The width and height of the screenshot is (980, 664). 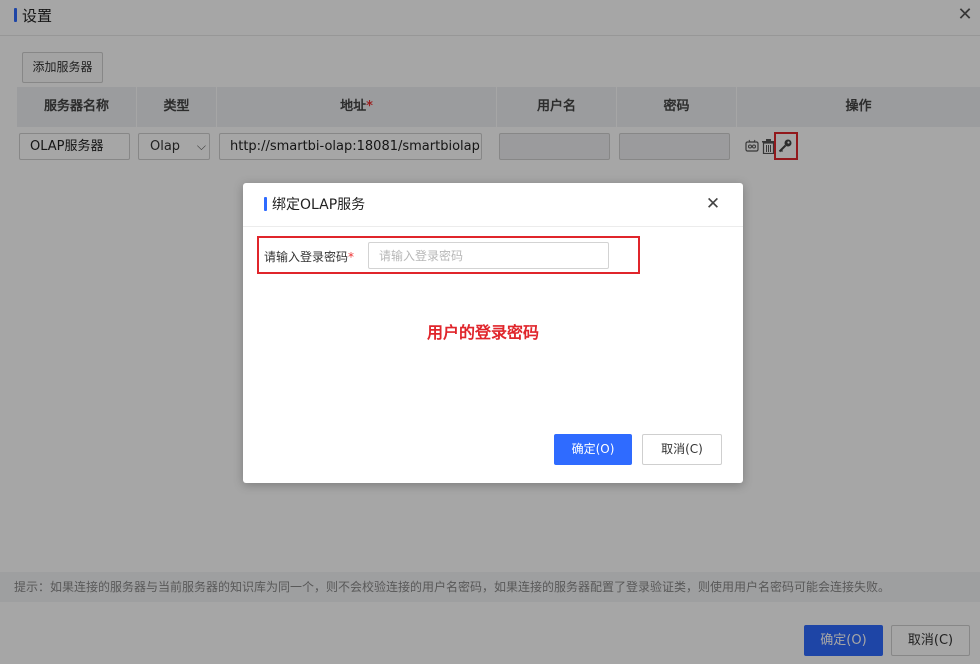 I want to click on password-label: 请输入登录密码*, so click(x=309, y=256).